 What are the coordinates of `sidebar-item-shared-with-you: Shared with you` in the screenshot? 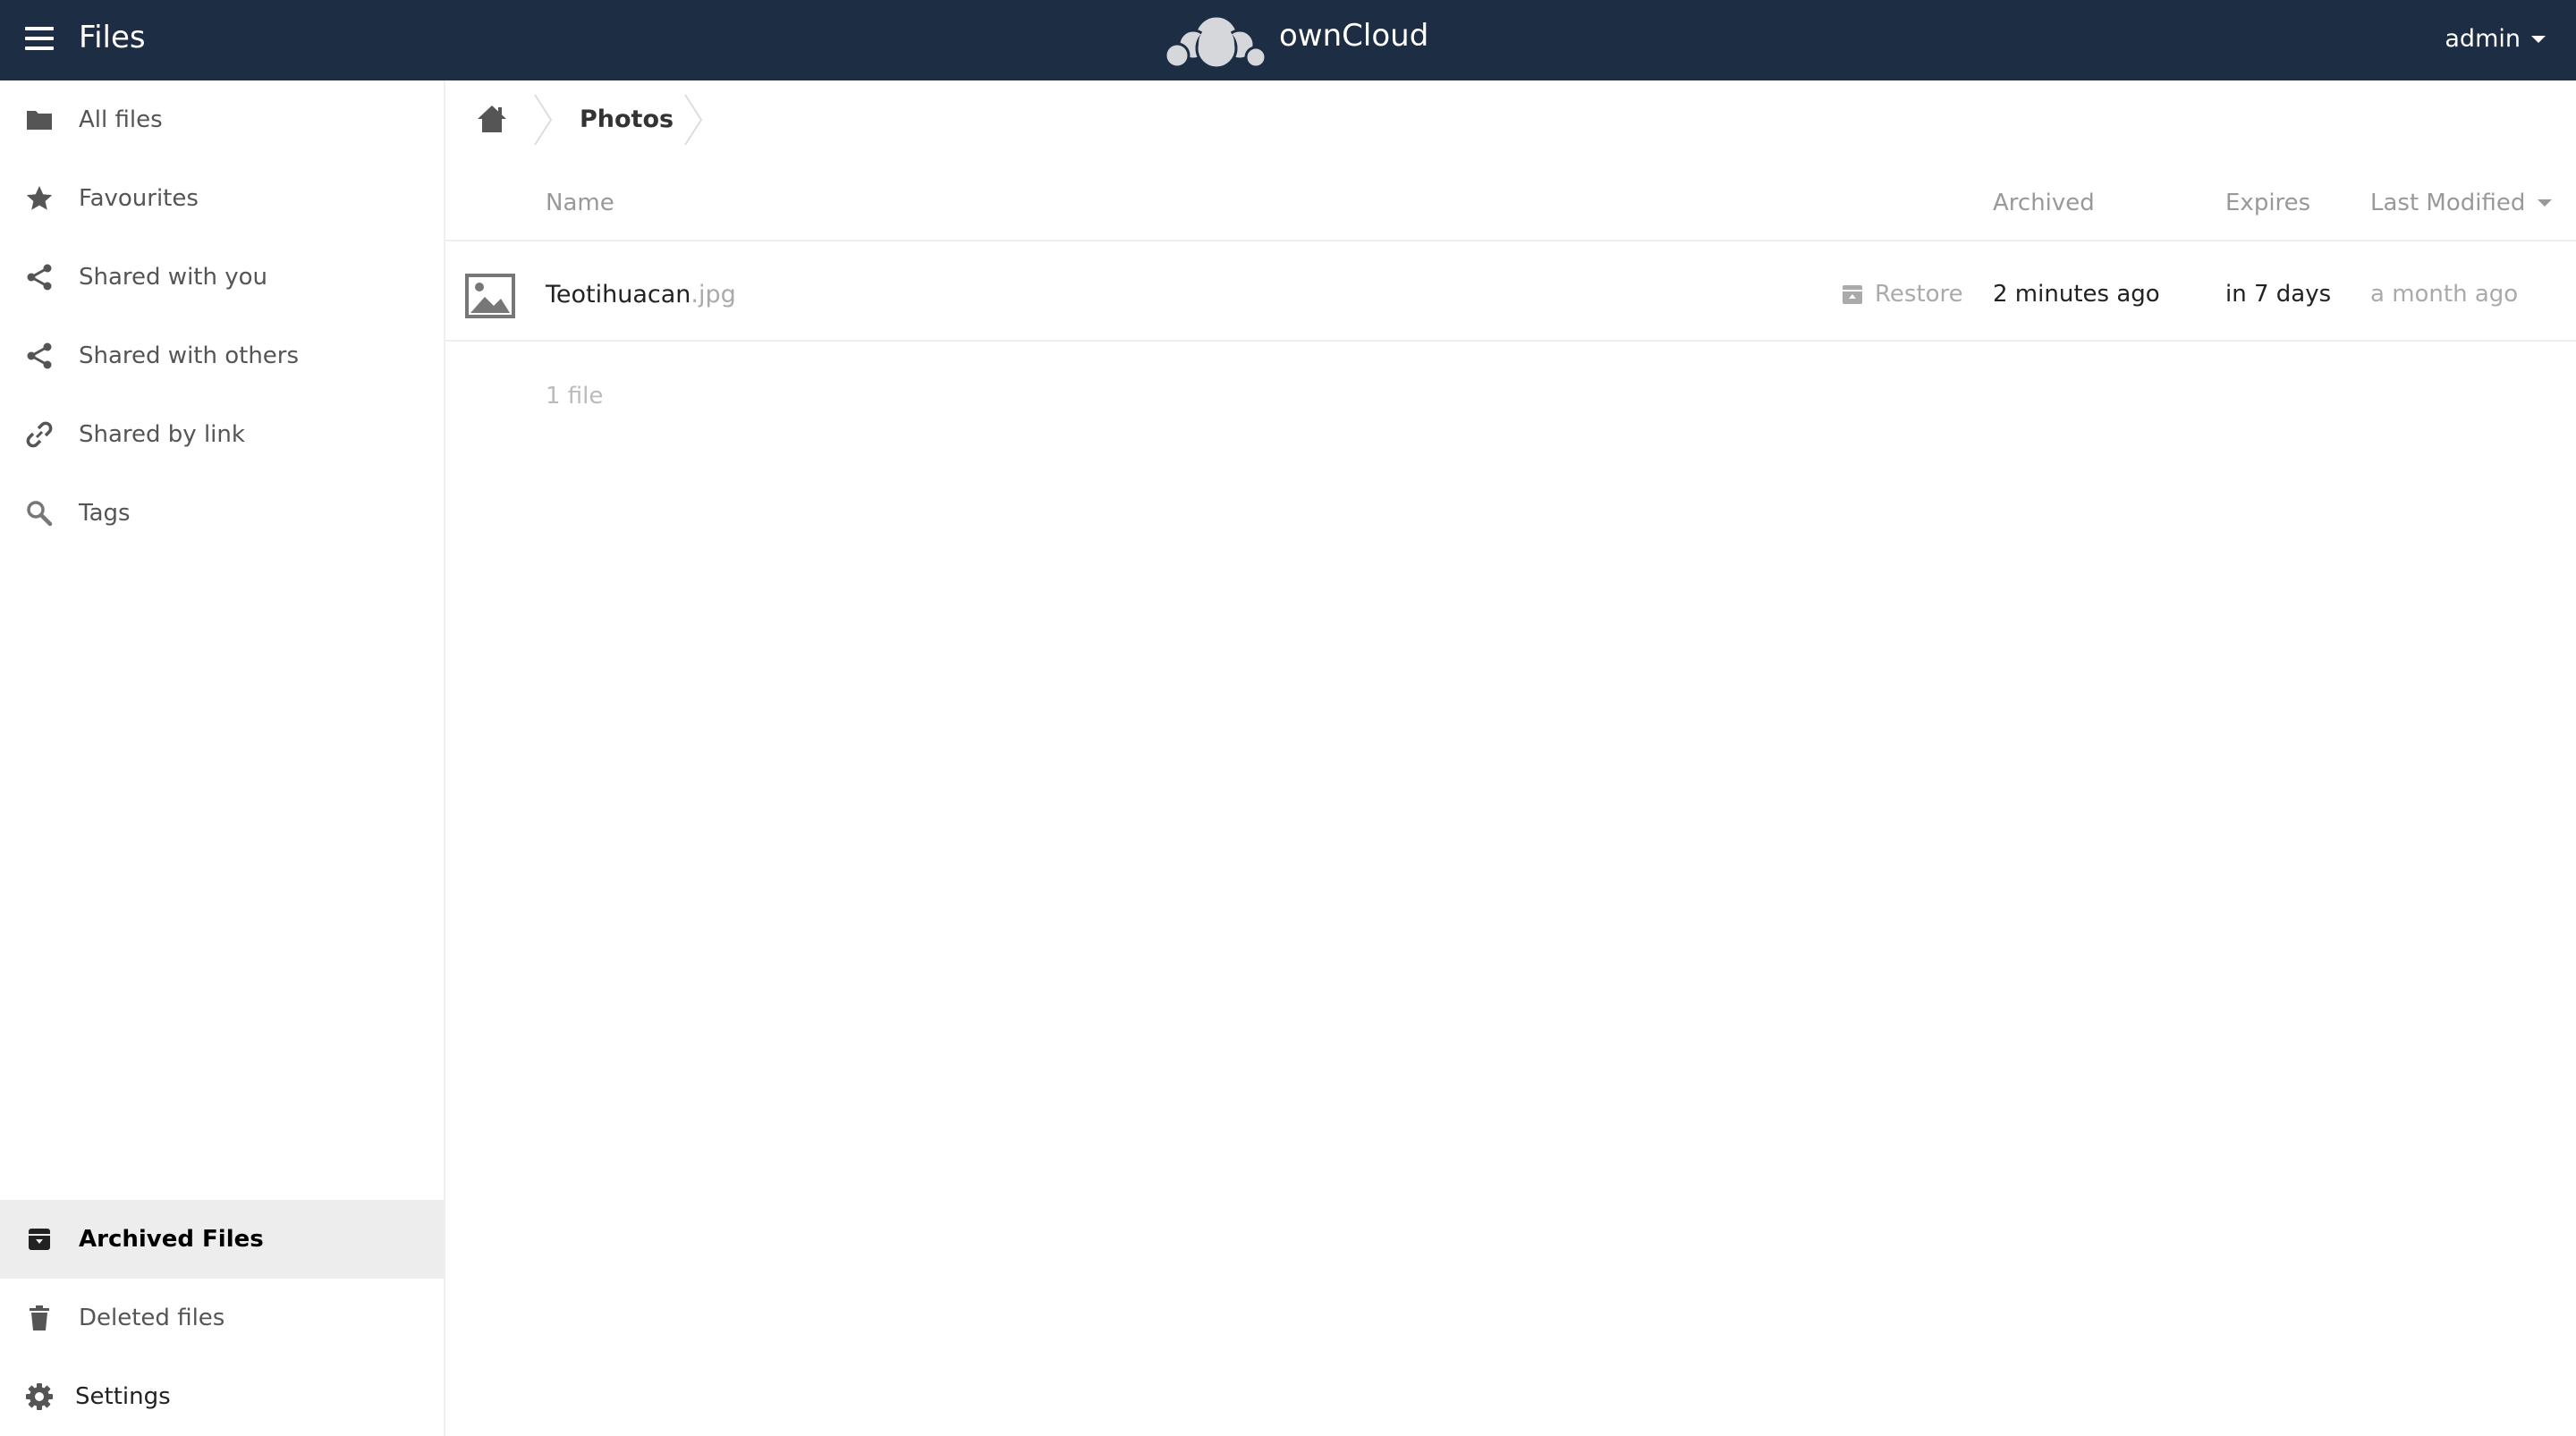 It's located at (222, 277).